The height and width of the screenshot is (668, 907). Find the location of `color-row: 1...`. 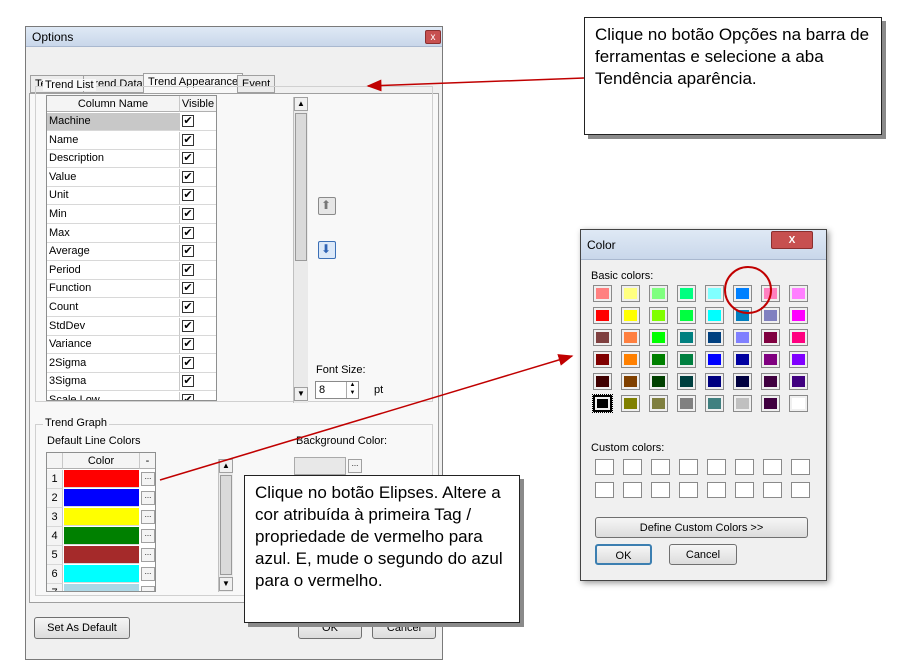

color-row: 1... is located at coordinates (101, 479).